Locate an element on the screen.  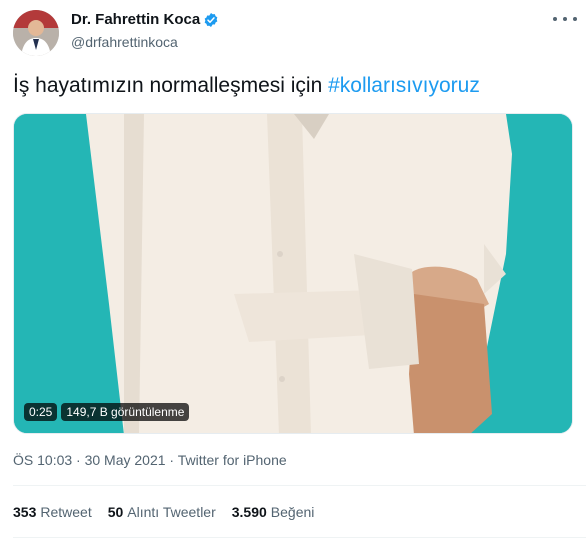
likes-label: Beğeni is located at coordinates (292, 512).